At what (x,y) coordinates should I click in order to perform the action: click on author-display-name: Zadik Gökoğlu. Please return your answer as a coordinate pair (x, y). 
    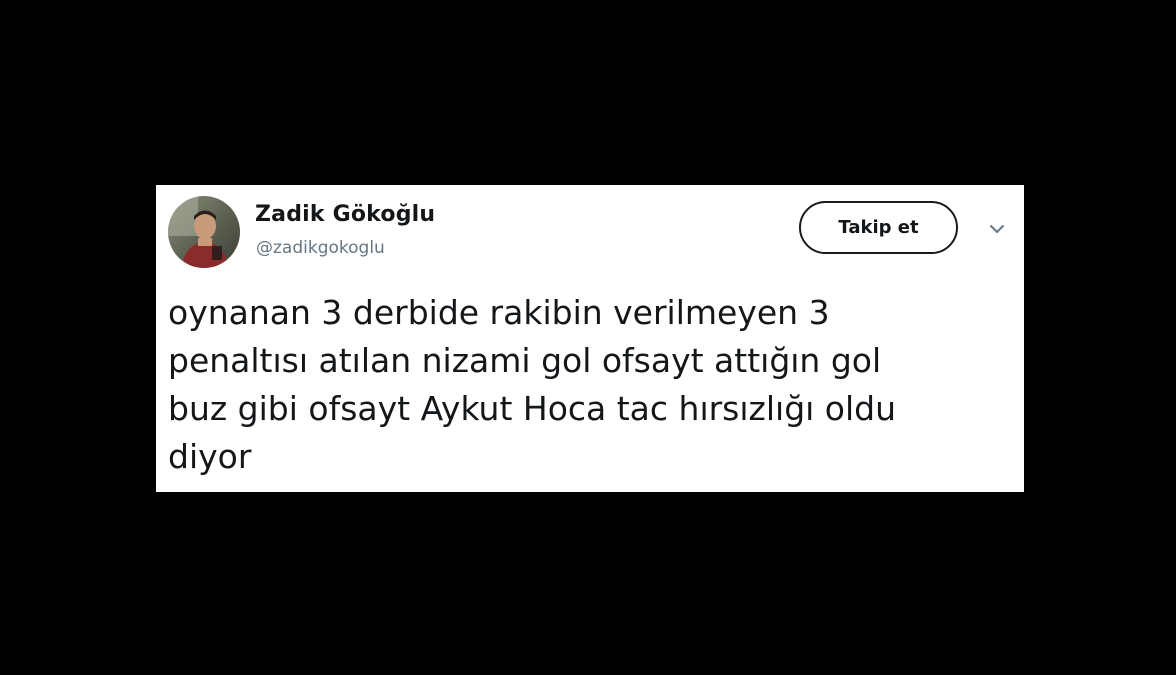
    Looking at the image, I should click on (345, 214).